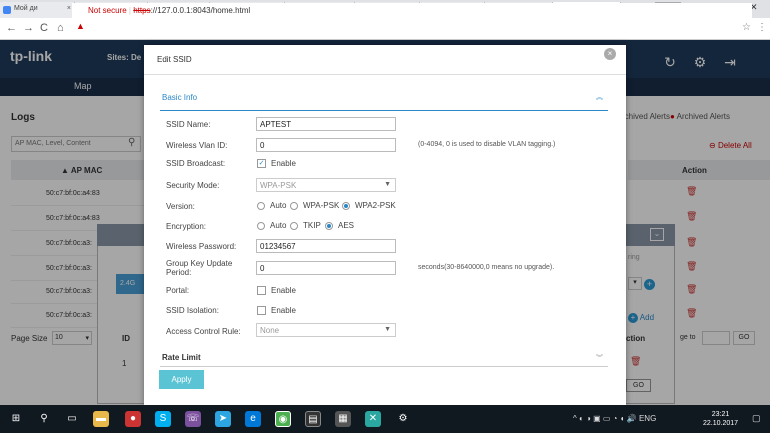 The image size is (770, 433). Describe the element at coordinates (60, 28) in the screenshot. I see `home-icon: ⌂` at that location.